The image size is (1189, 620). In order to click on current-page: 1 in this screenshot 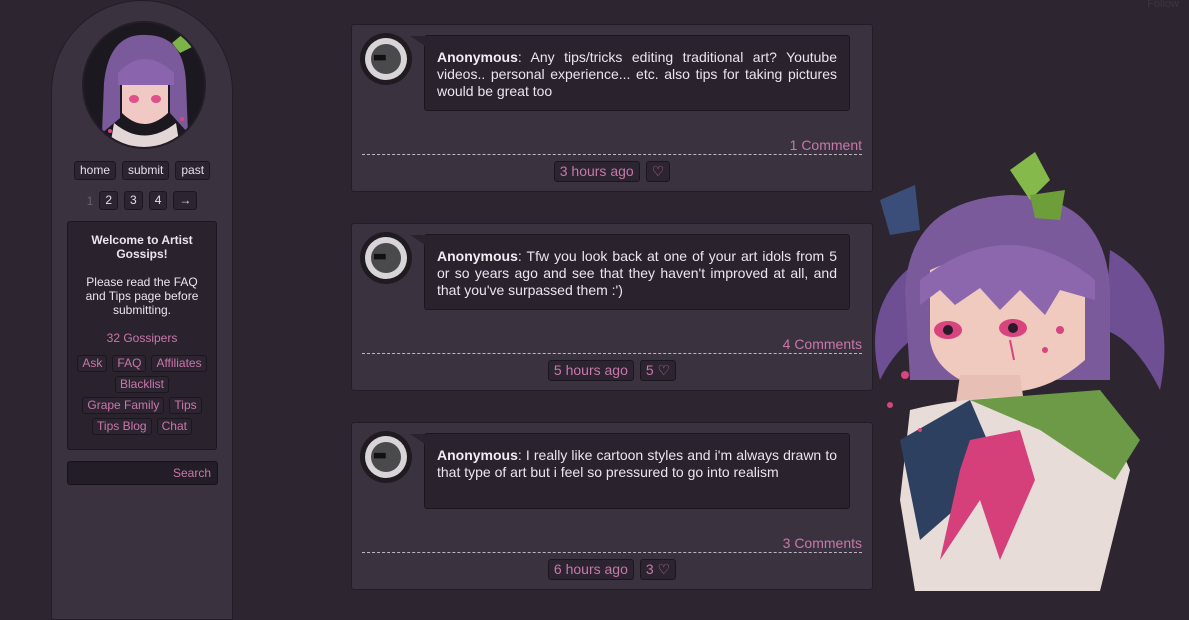, I will do `click(90, 200)`.